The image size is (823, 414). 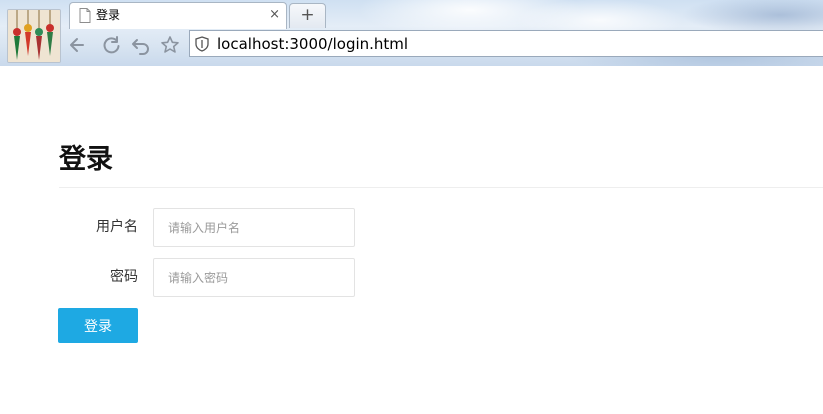 What do you see at coordinates (98, 325) in the screenshot?
I see `login-button: 登录` at bounding box center [98, 325].